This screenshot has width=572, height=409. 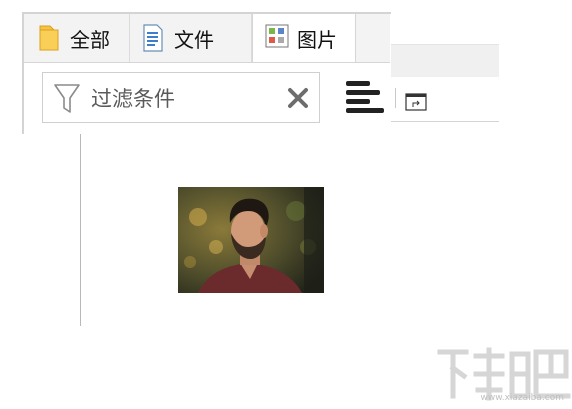 I want to click on document-icon, so click(x=153, y=38).